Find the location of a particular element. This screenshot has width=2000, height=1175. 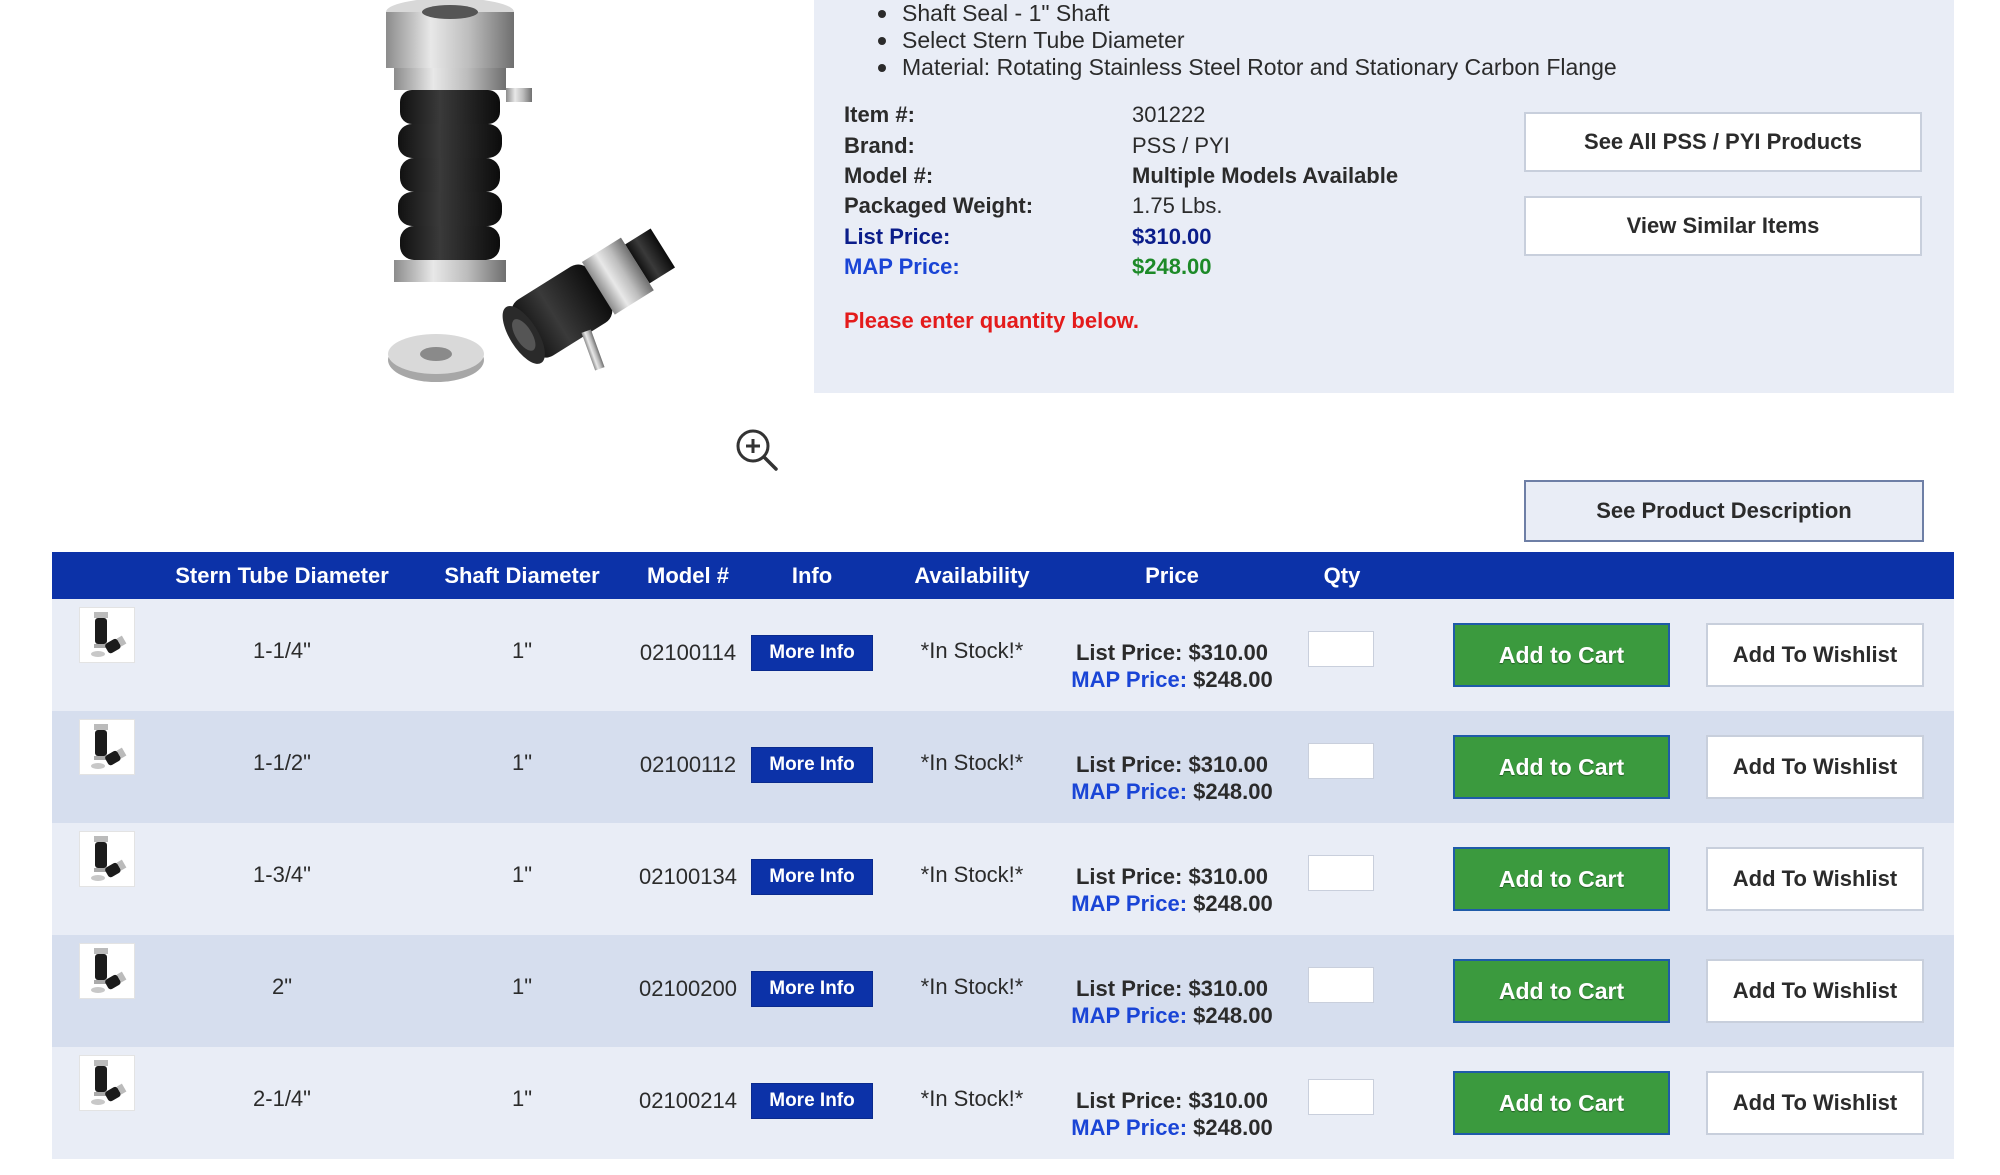

model-number-cell: 02100214 is located at coordinates (688, 1100).